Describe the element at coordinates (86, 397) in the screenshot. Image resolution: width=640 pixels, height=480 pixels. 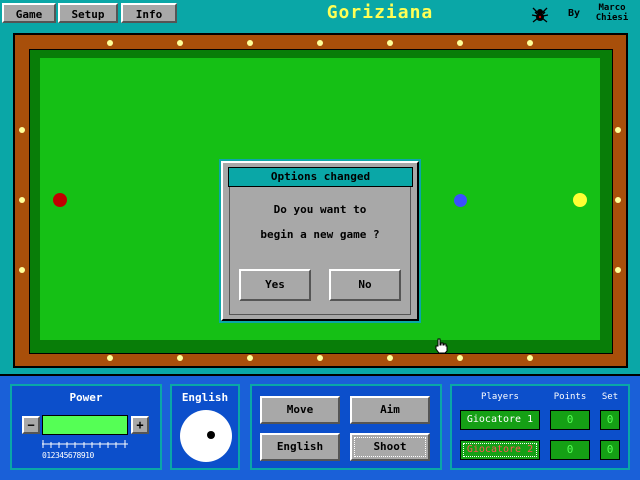
I see `power-label: Power` at that location.